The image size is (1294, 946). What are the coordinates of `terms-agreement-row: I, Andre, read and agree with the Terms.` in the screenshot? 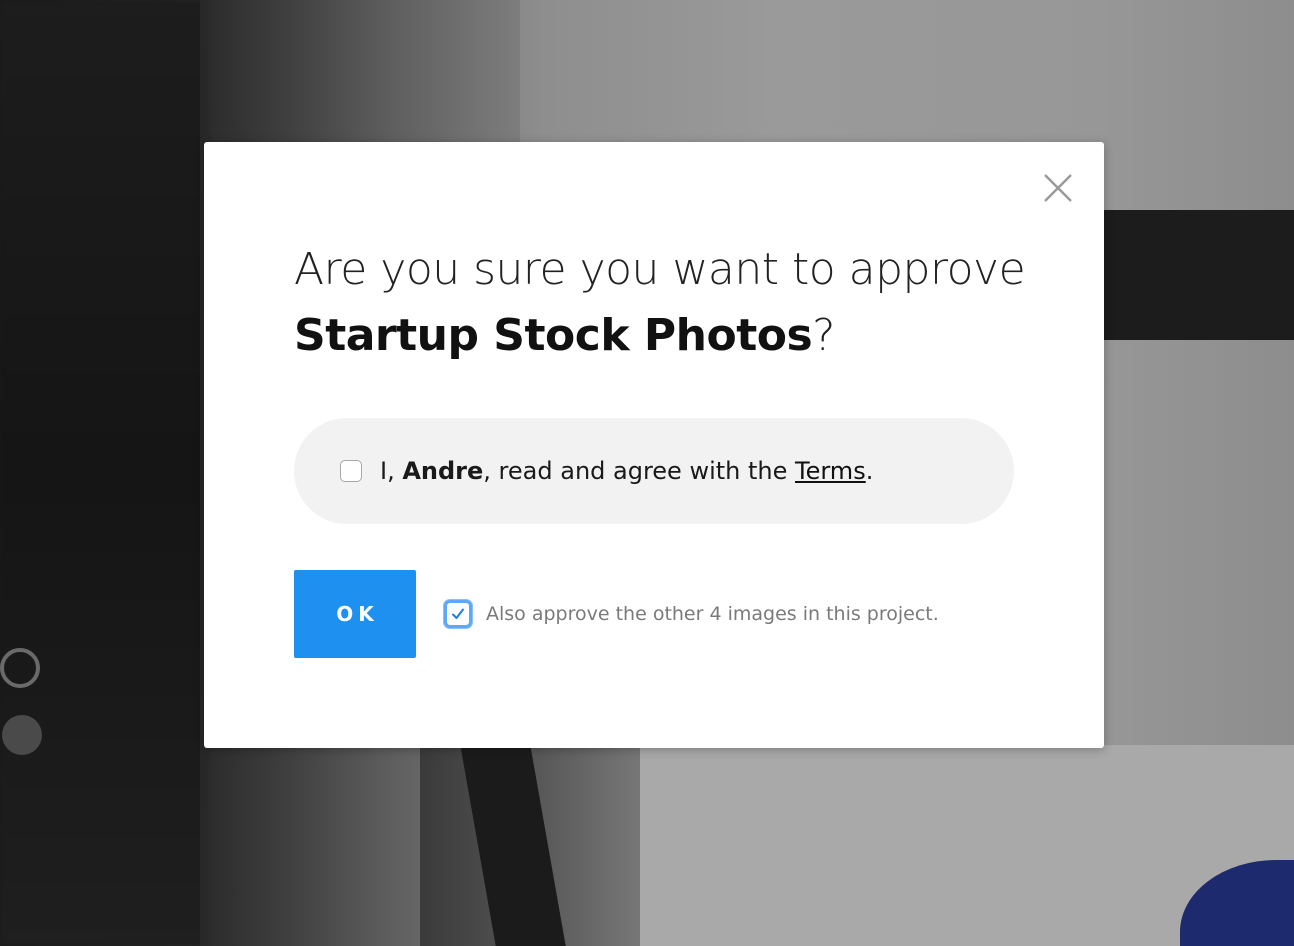 It's located at (654, 471).